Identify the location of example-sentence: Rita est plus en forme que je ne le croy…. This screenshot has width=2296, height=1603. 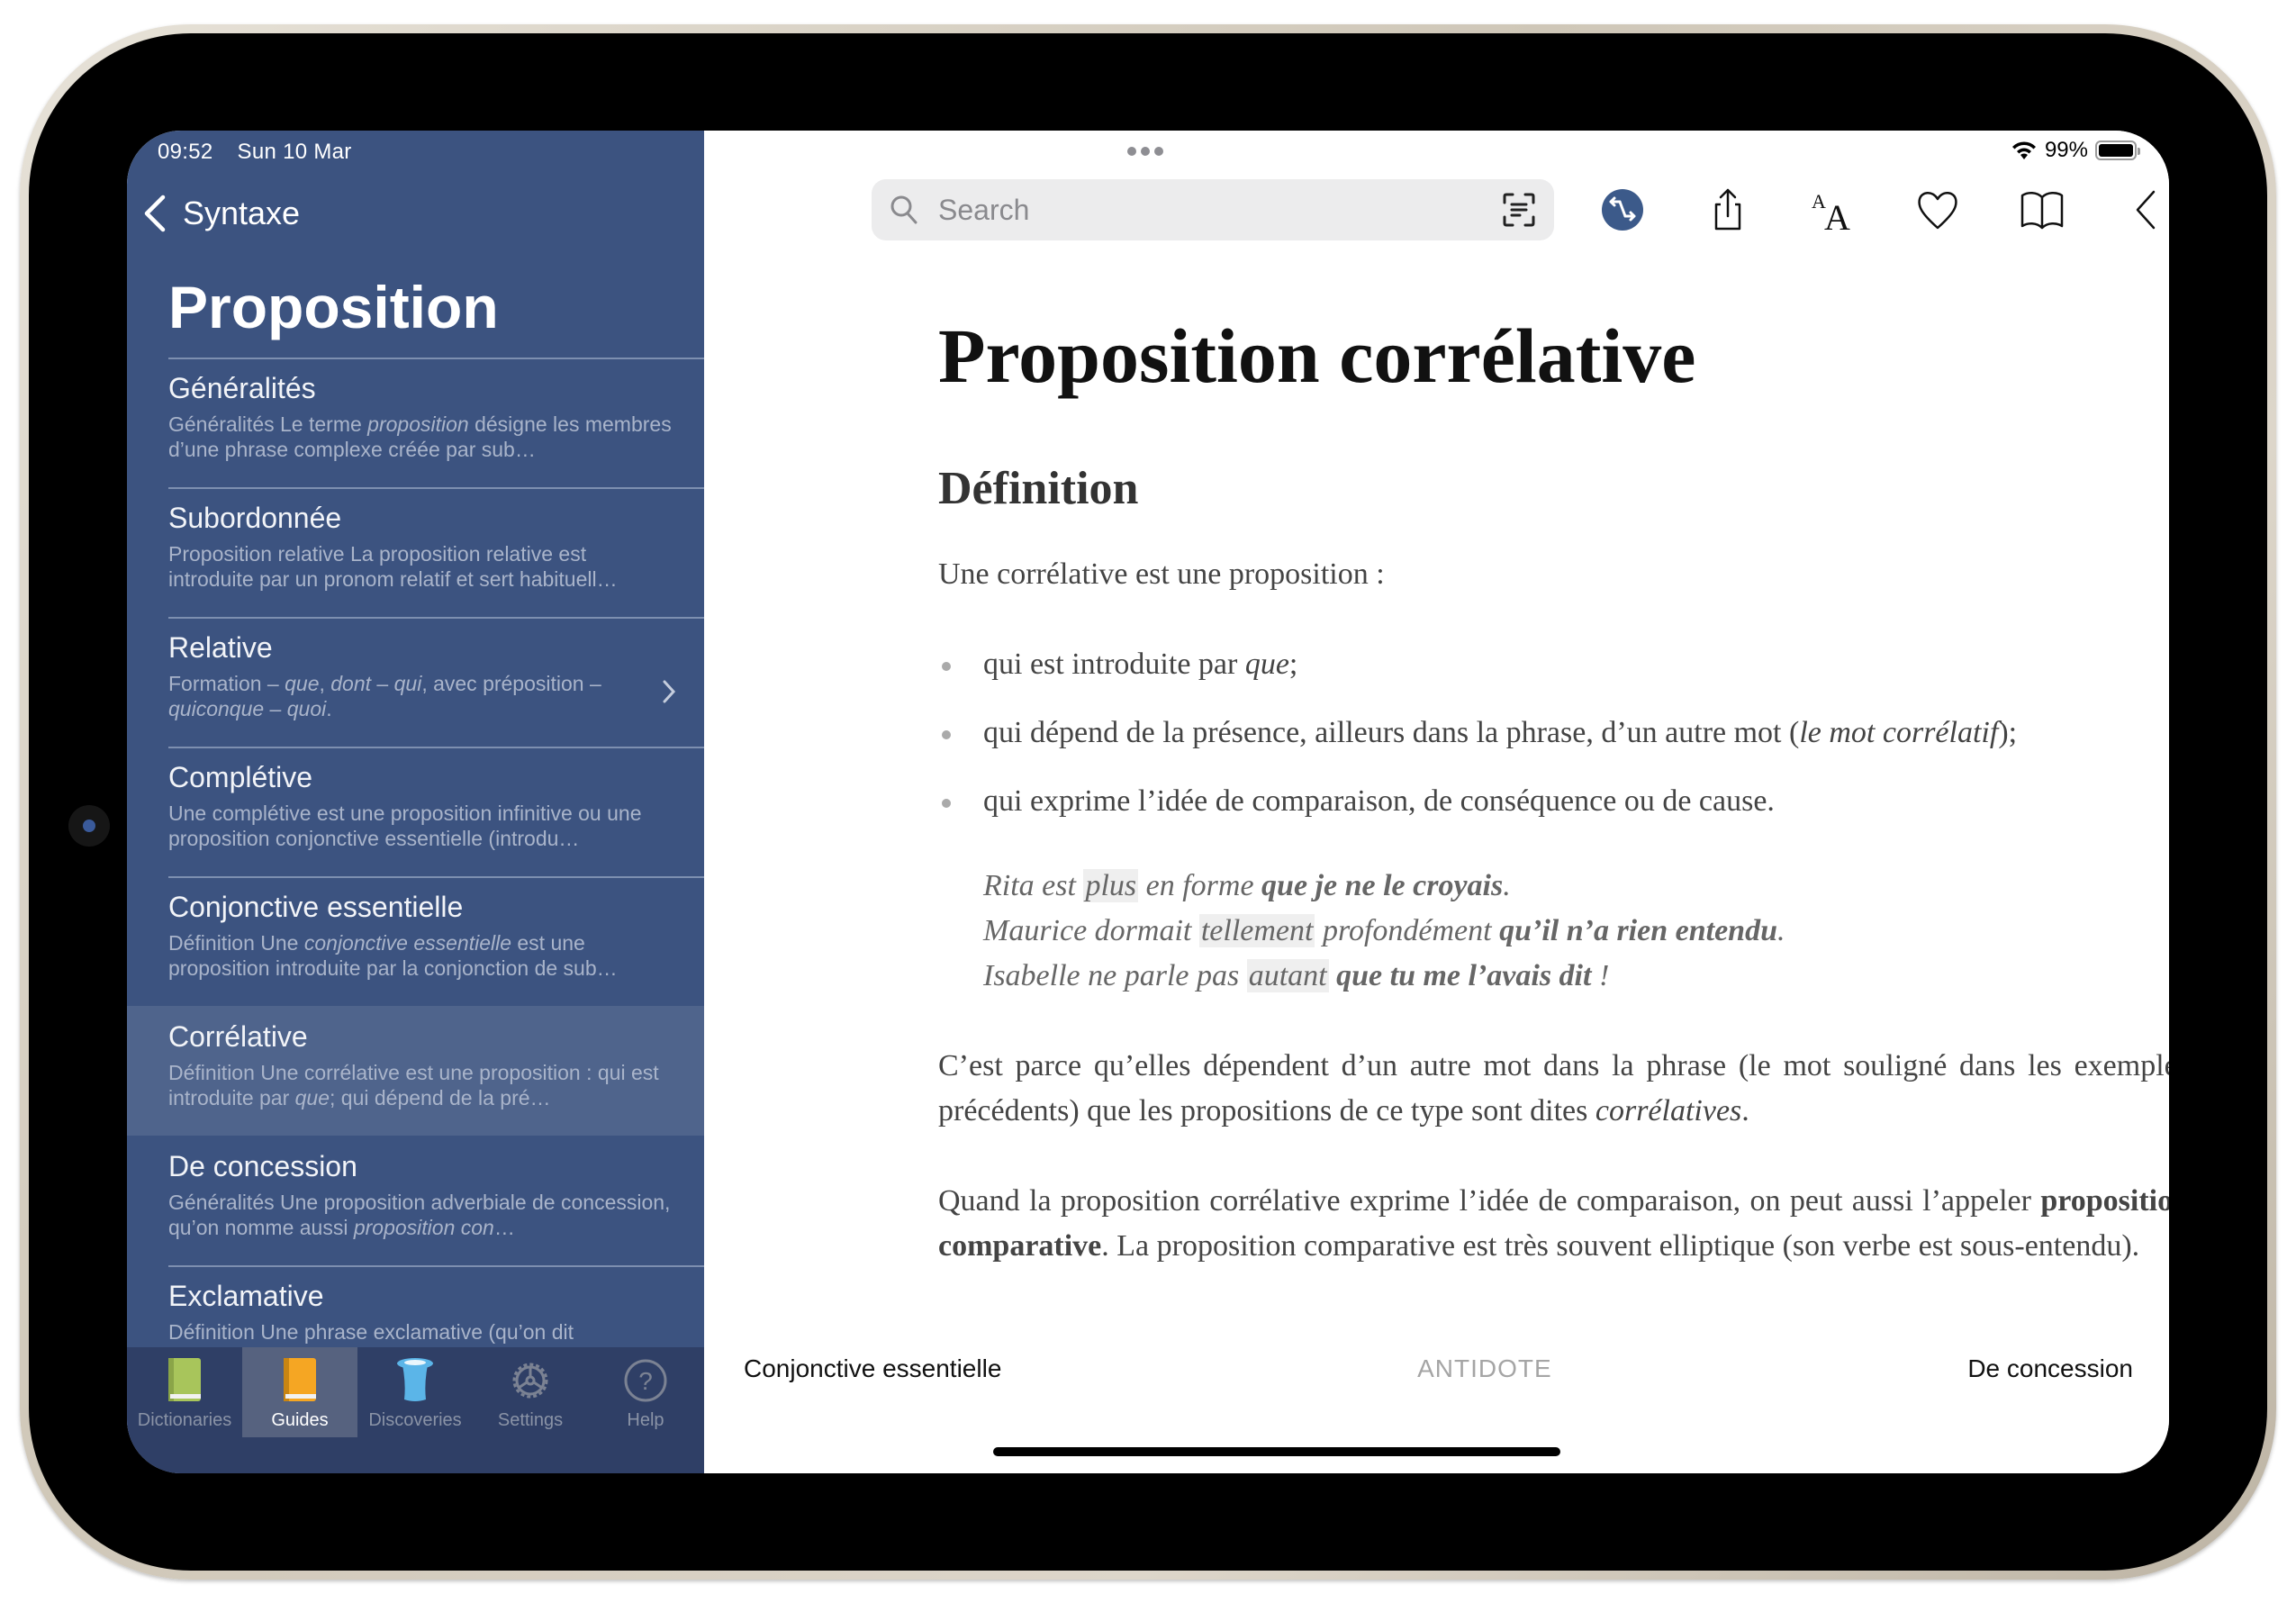
(1247, 885).